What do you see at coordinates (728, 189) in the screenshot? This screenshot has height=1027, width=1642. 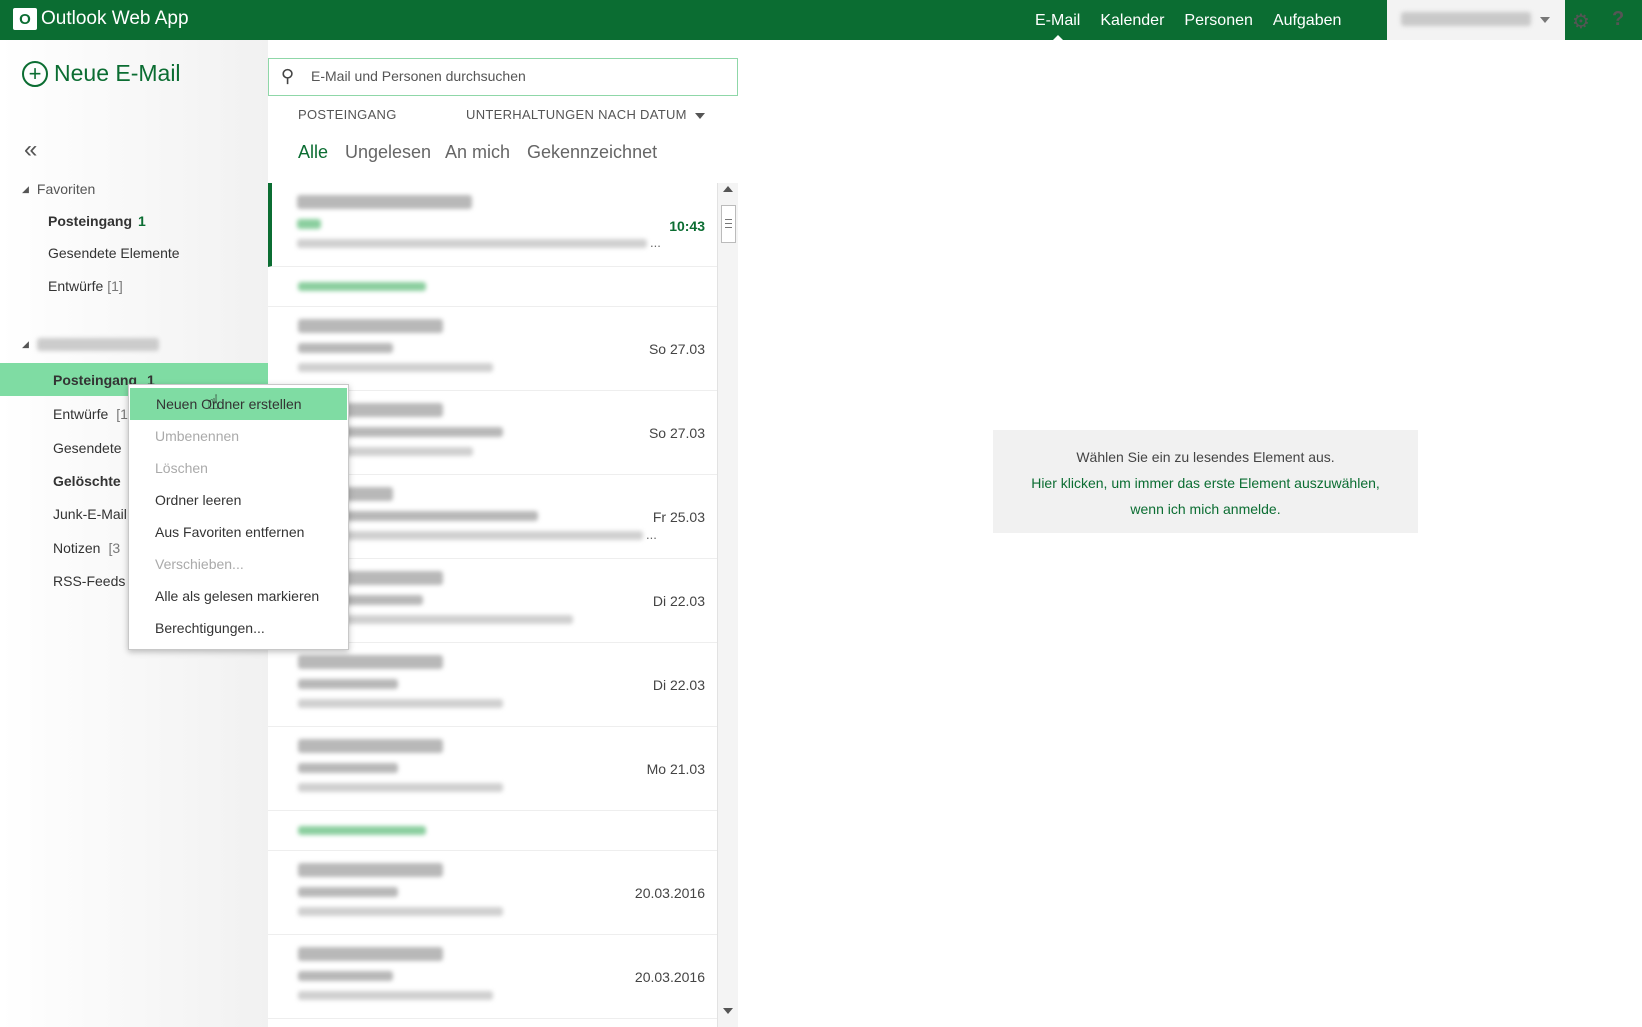 I see `scroll-up-arrow-icon` at bounding box center [728, 189].